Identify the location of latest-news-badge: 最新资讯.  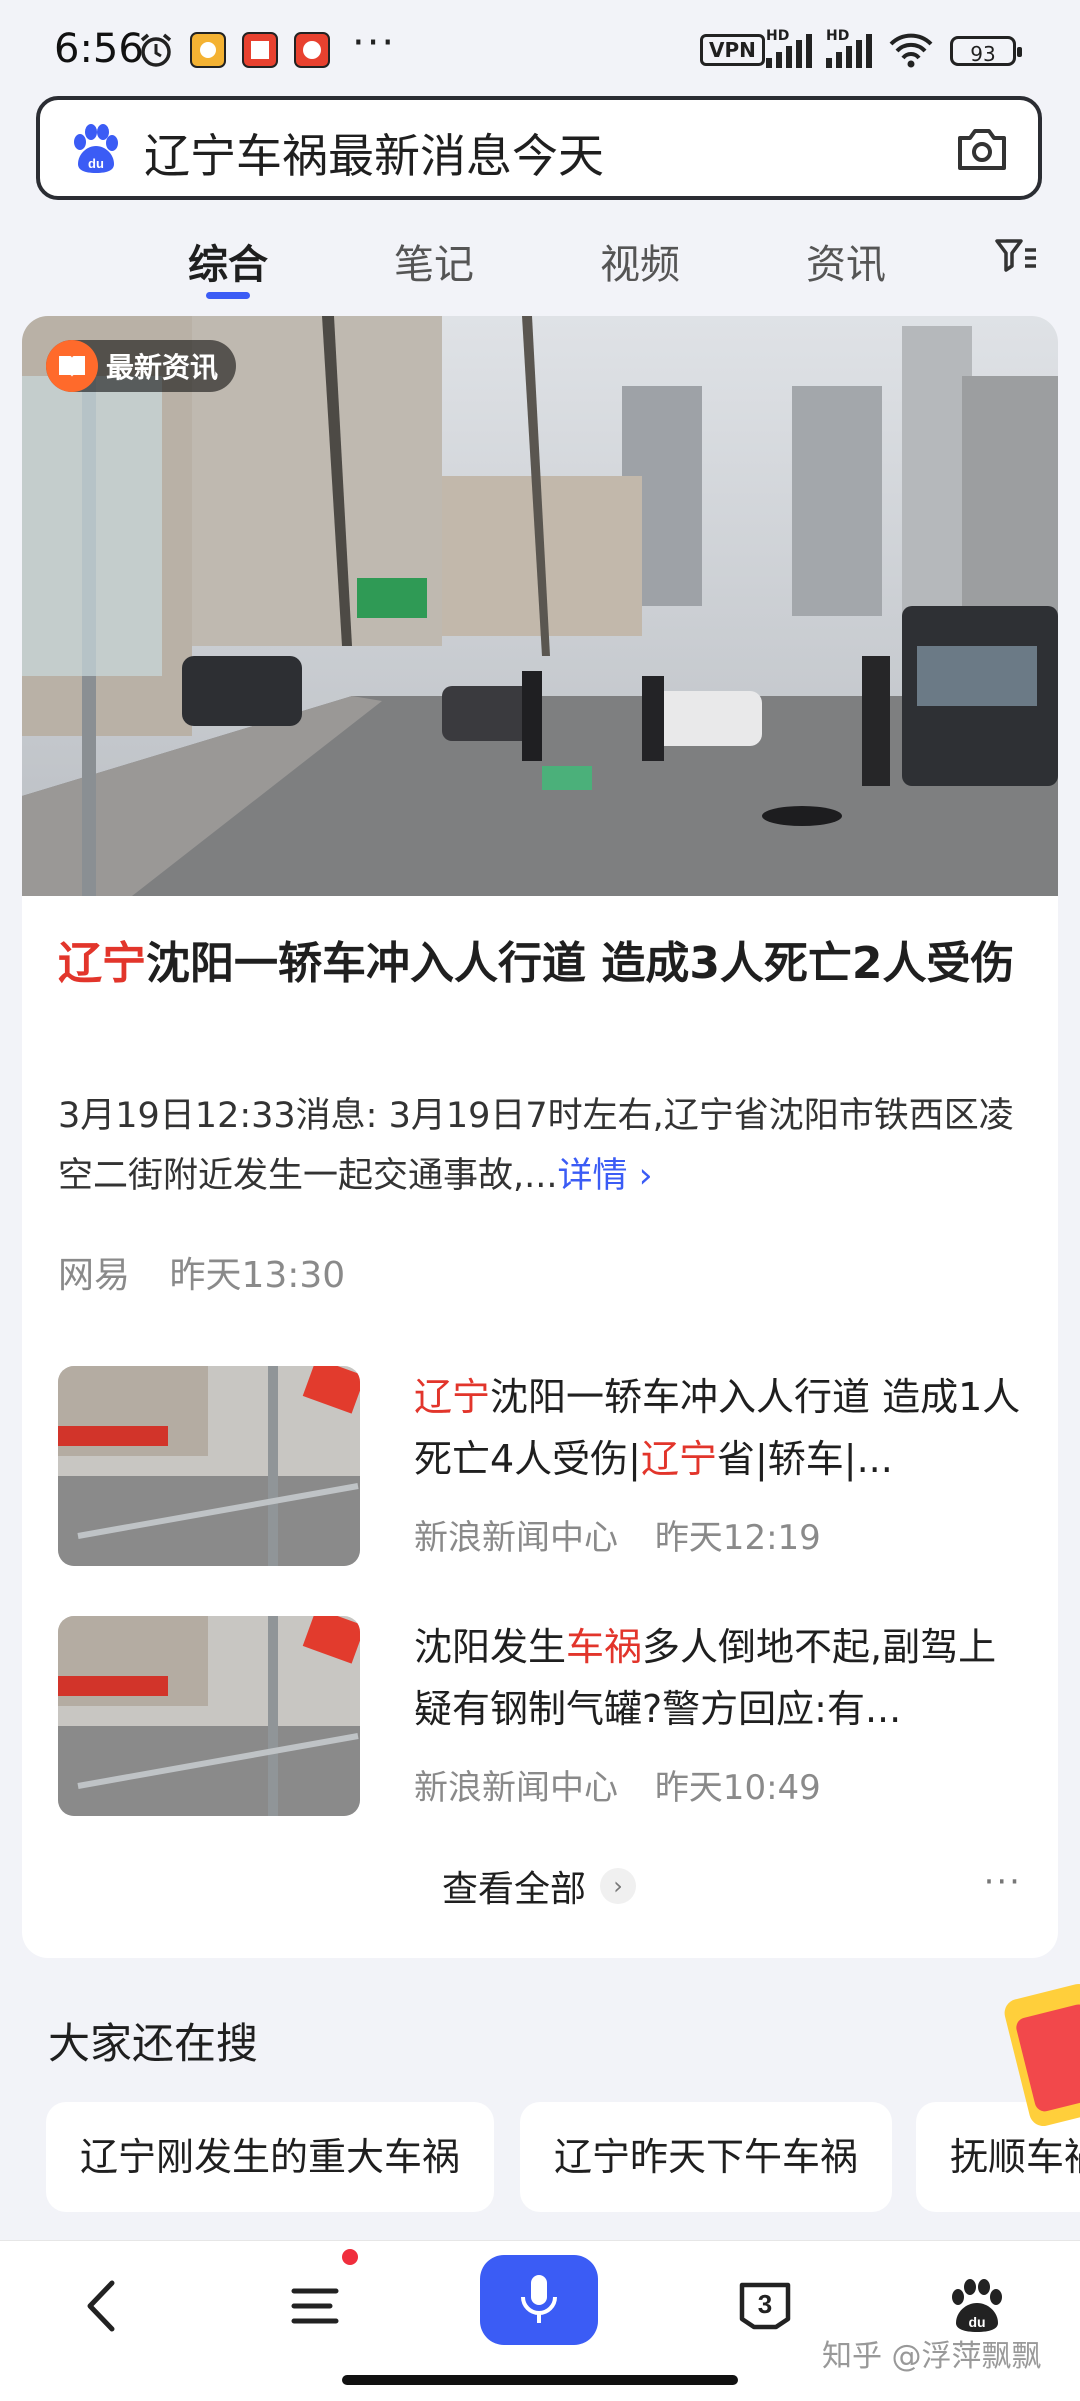
(141, 366).